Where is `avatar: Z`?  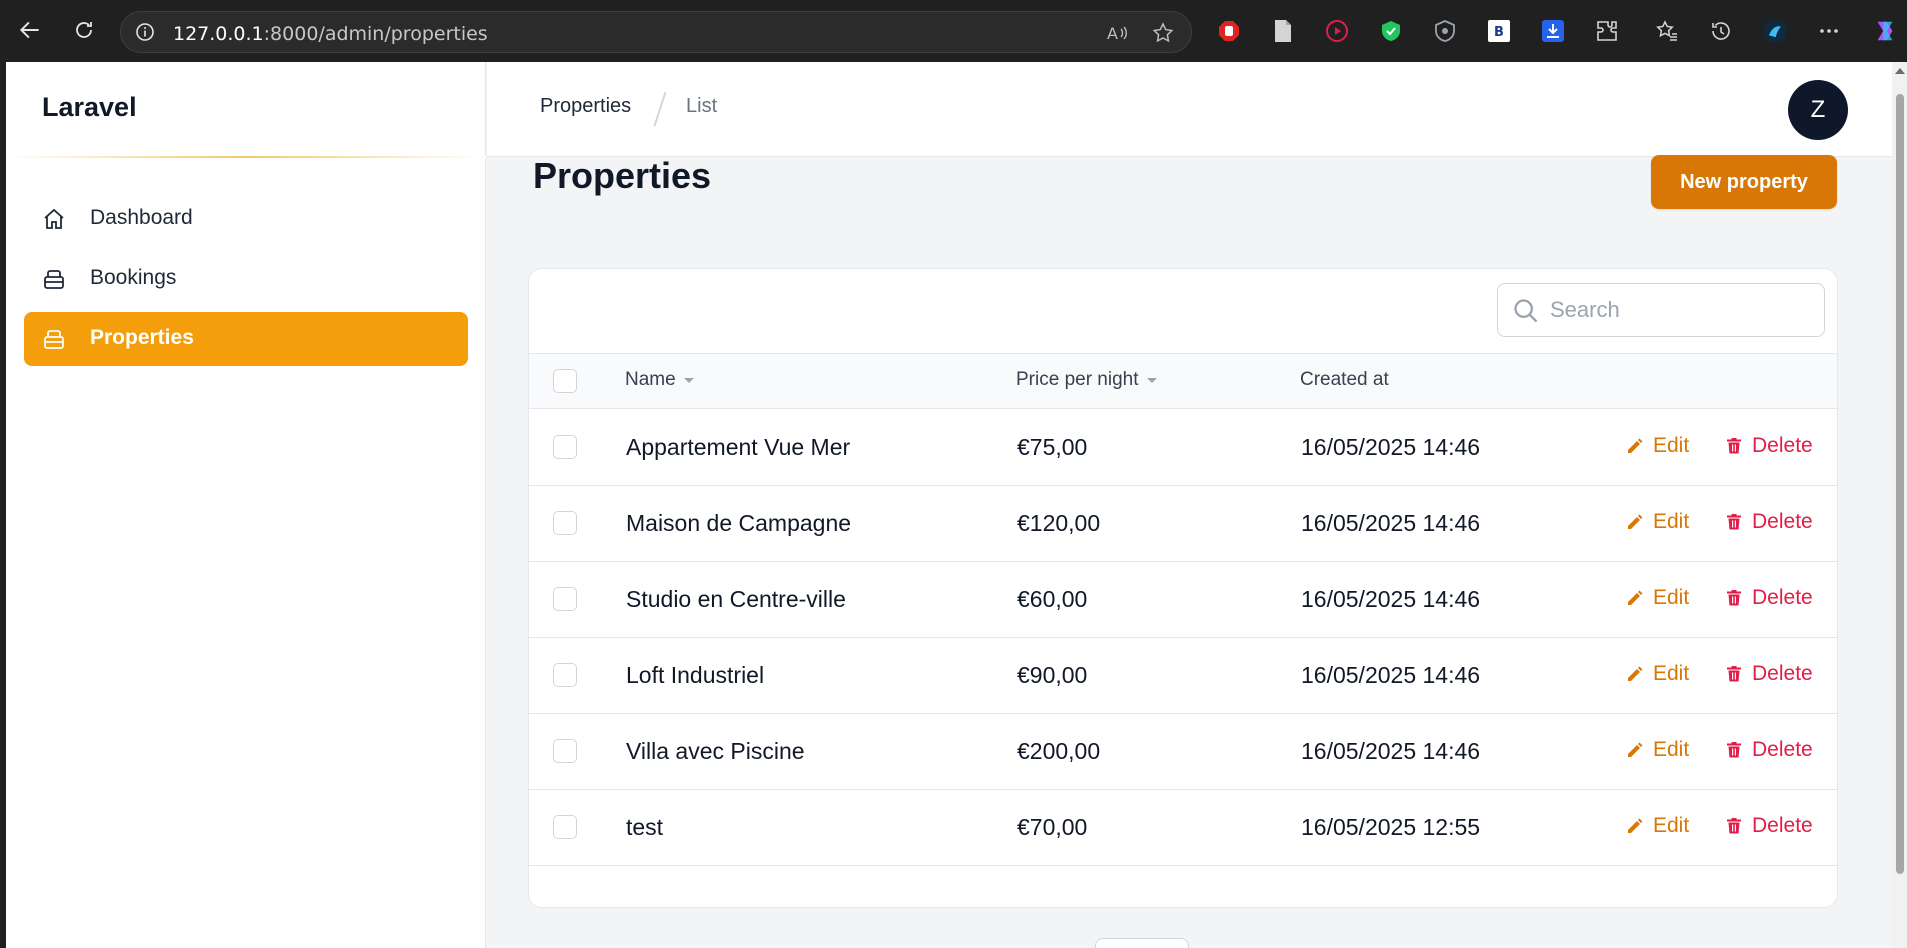
avatar: Z is located at coordinates (1818, 110).